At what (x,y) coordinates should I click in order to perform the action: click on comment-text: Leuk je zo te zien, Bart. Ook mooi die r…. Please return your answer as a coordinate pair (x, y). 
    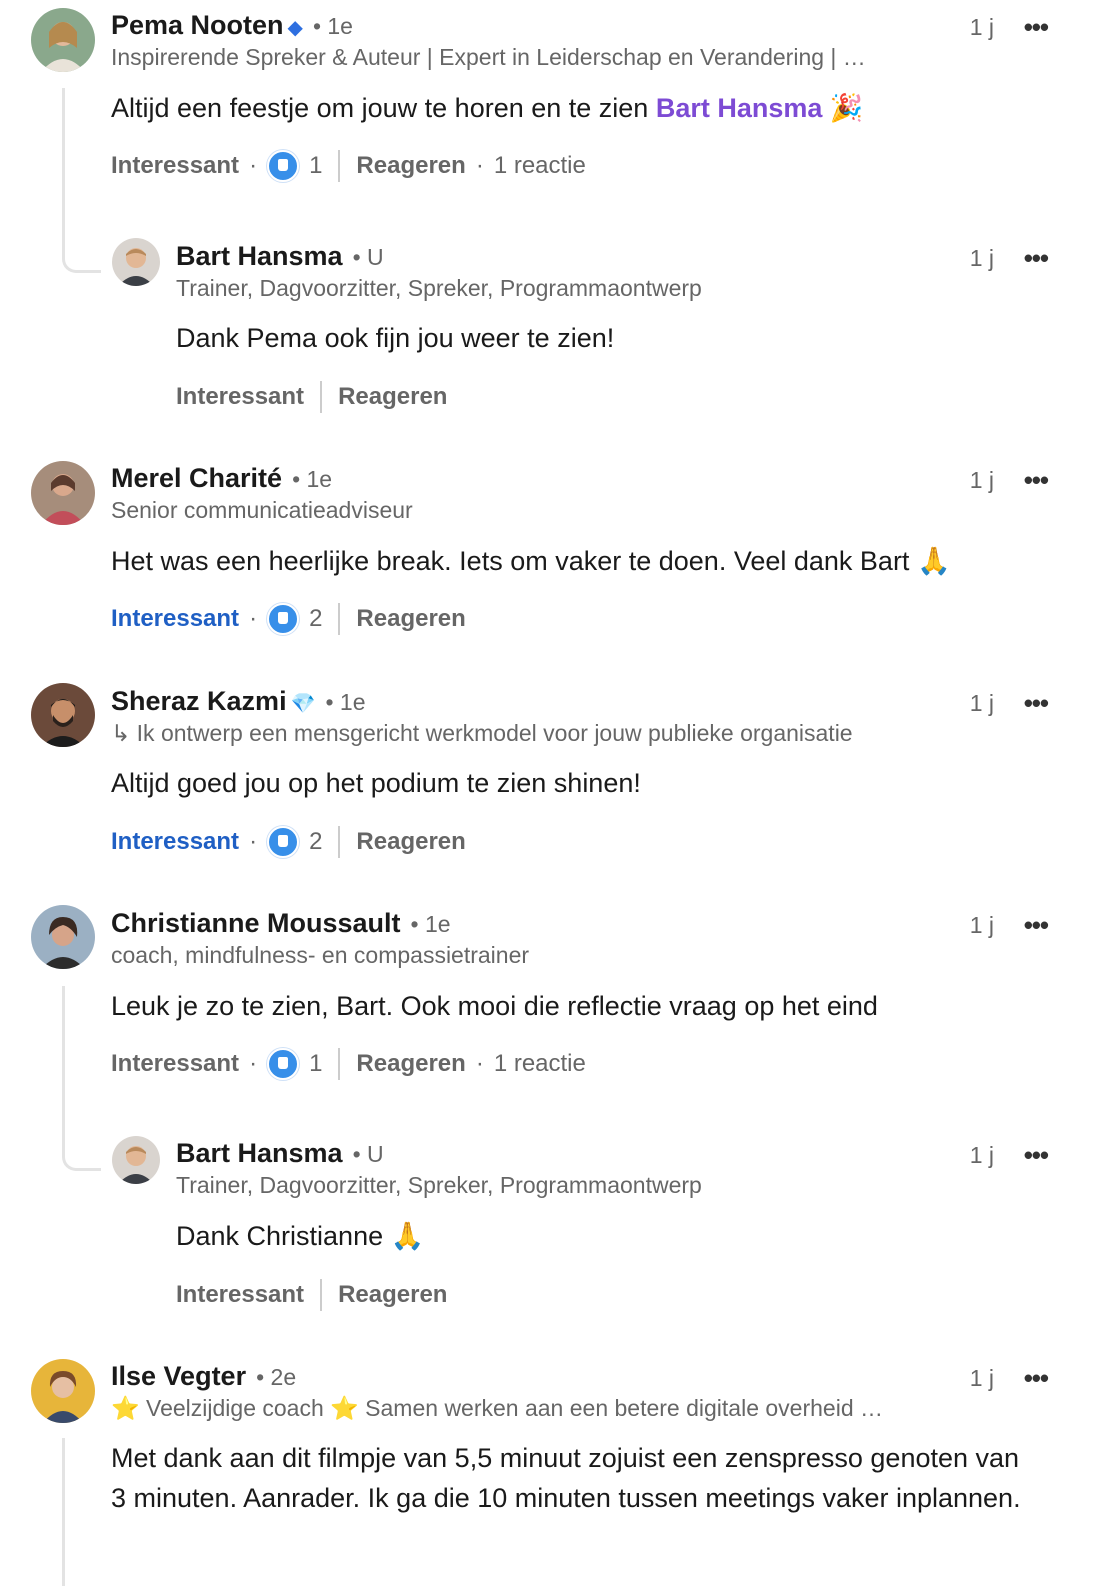
    Looking at the image, I should click on (494, 1006).